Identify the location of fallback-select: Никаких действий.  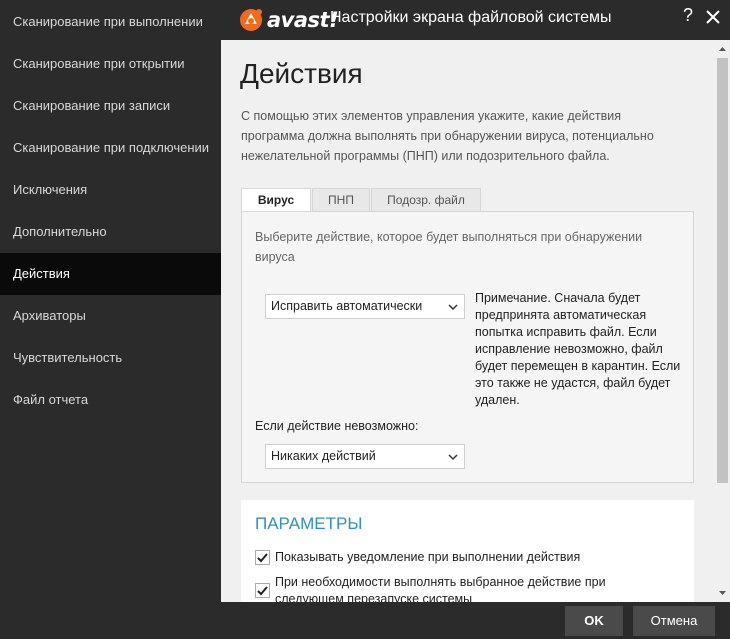
(365, 456).